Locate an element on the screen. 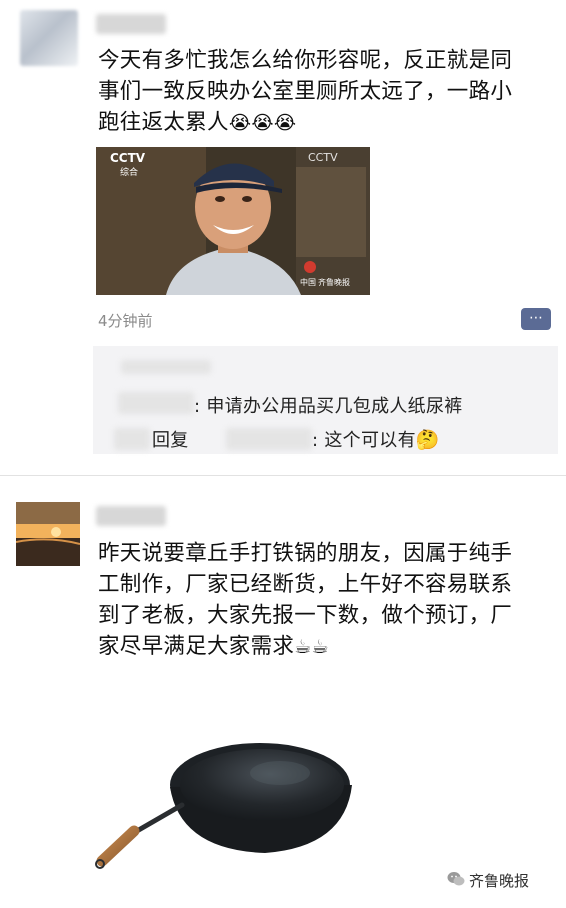 The width and height of the screenshot is (566, 908). username-post1 is located at coordinates (131, 24).